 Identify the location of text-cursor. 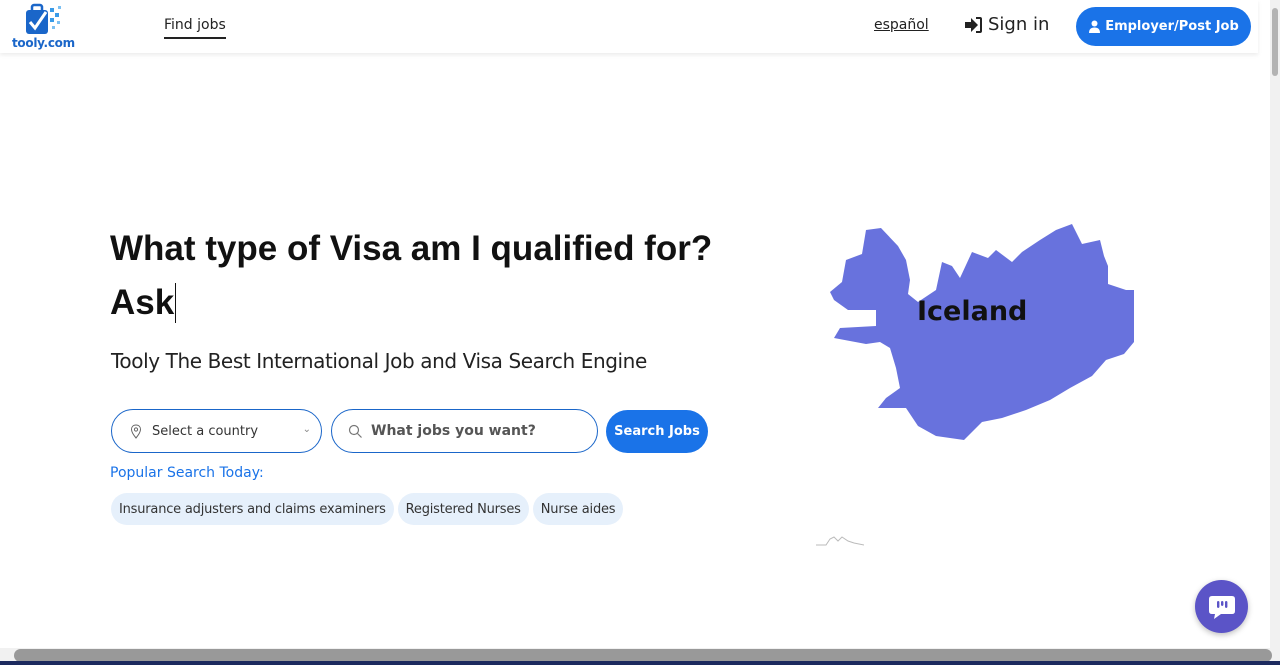
(176, 303).